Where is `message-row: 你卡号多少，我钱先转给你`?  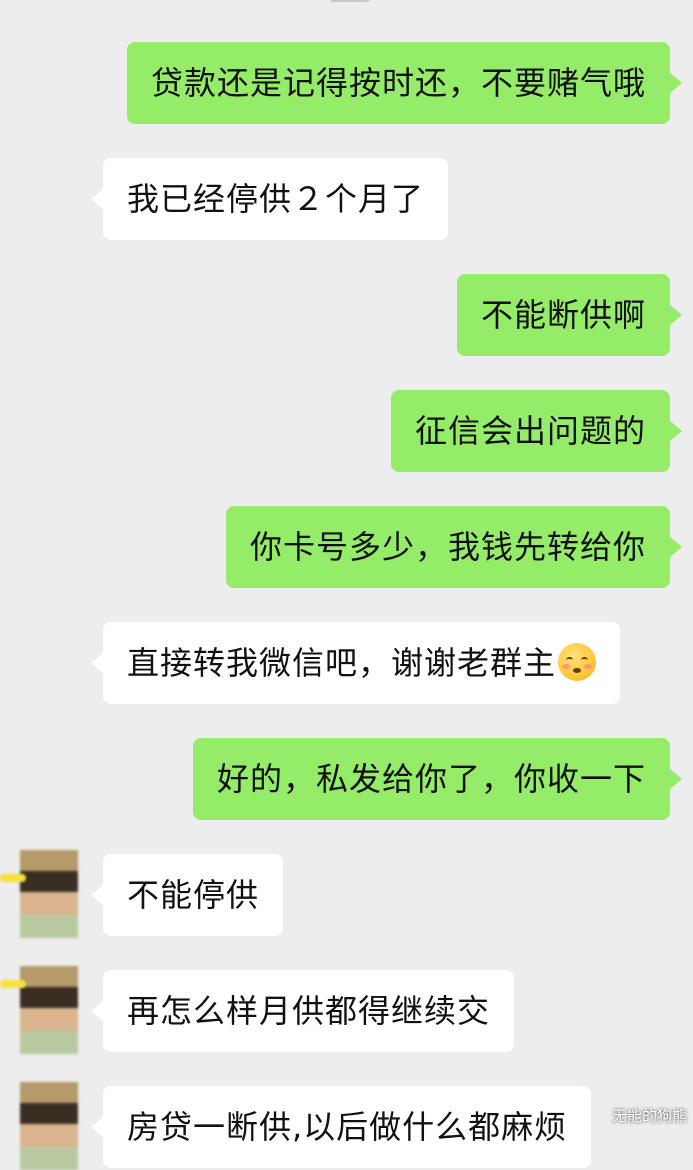
message-row: 你卡号多少，我钱先转给你 is located at coordinates (346, 547).